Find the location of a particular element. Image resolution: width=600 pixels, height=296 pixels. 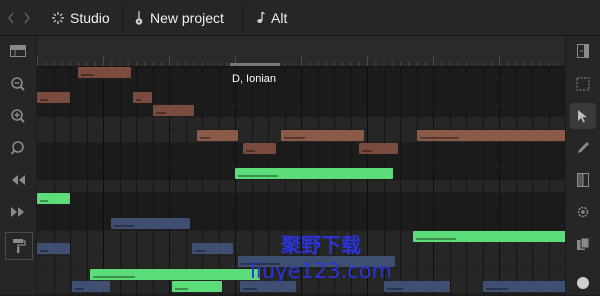

pointer-icon is located at coordinates (583, 116).